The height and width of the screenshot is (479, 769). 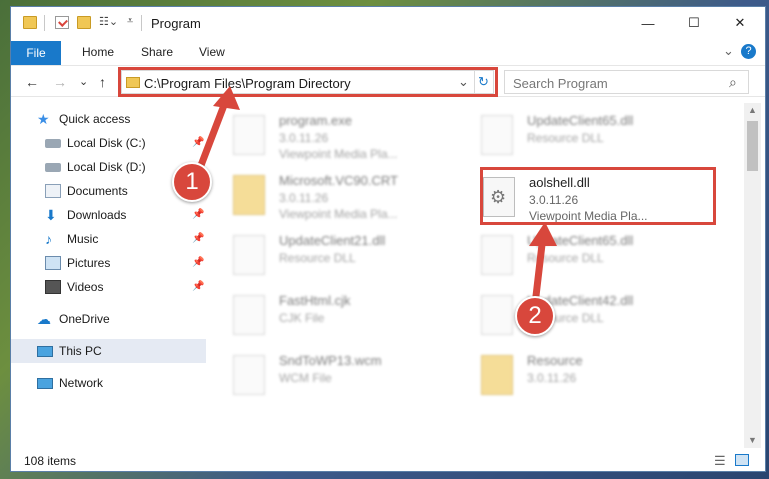 I want to click on arrow-2-head, so click(x=543, y=234).